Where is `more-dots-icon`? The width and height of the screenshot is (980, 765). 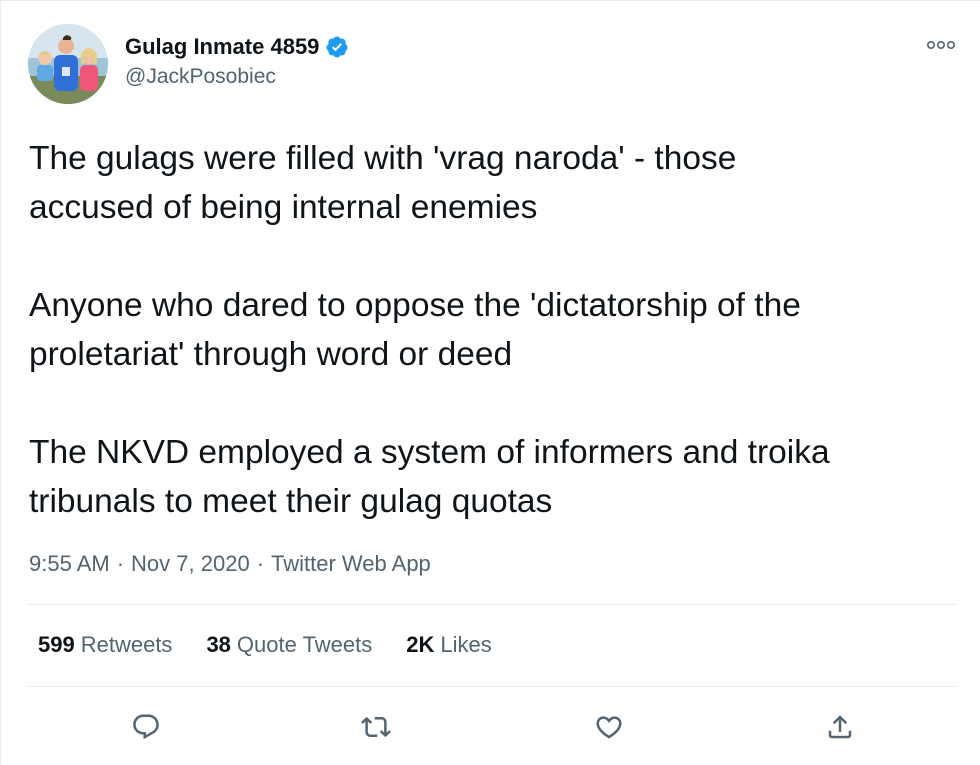 more-dots-icon is located at coordinates (940, 45).